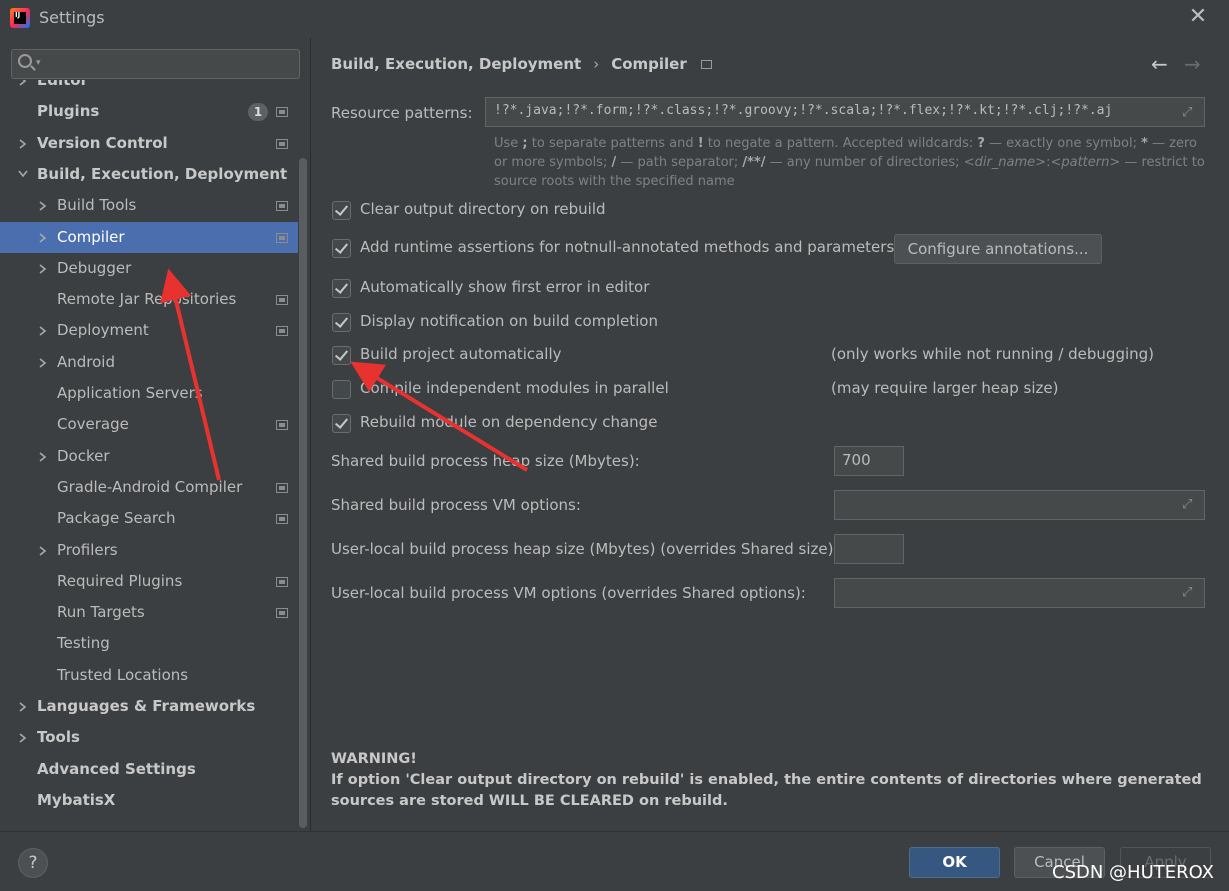  I want to click on user-heap-size-input, so click(869, 549).